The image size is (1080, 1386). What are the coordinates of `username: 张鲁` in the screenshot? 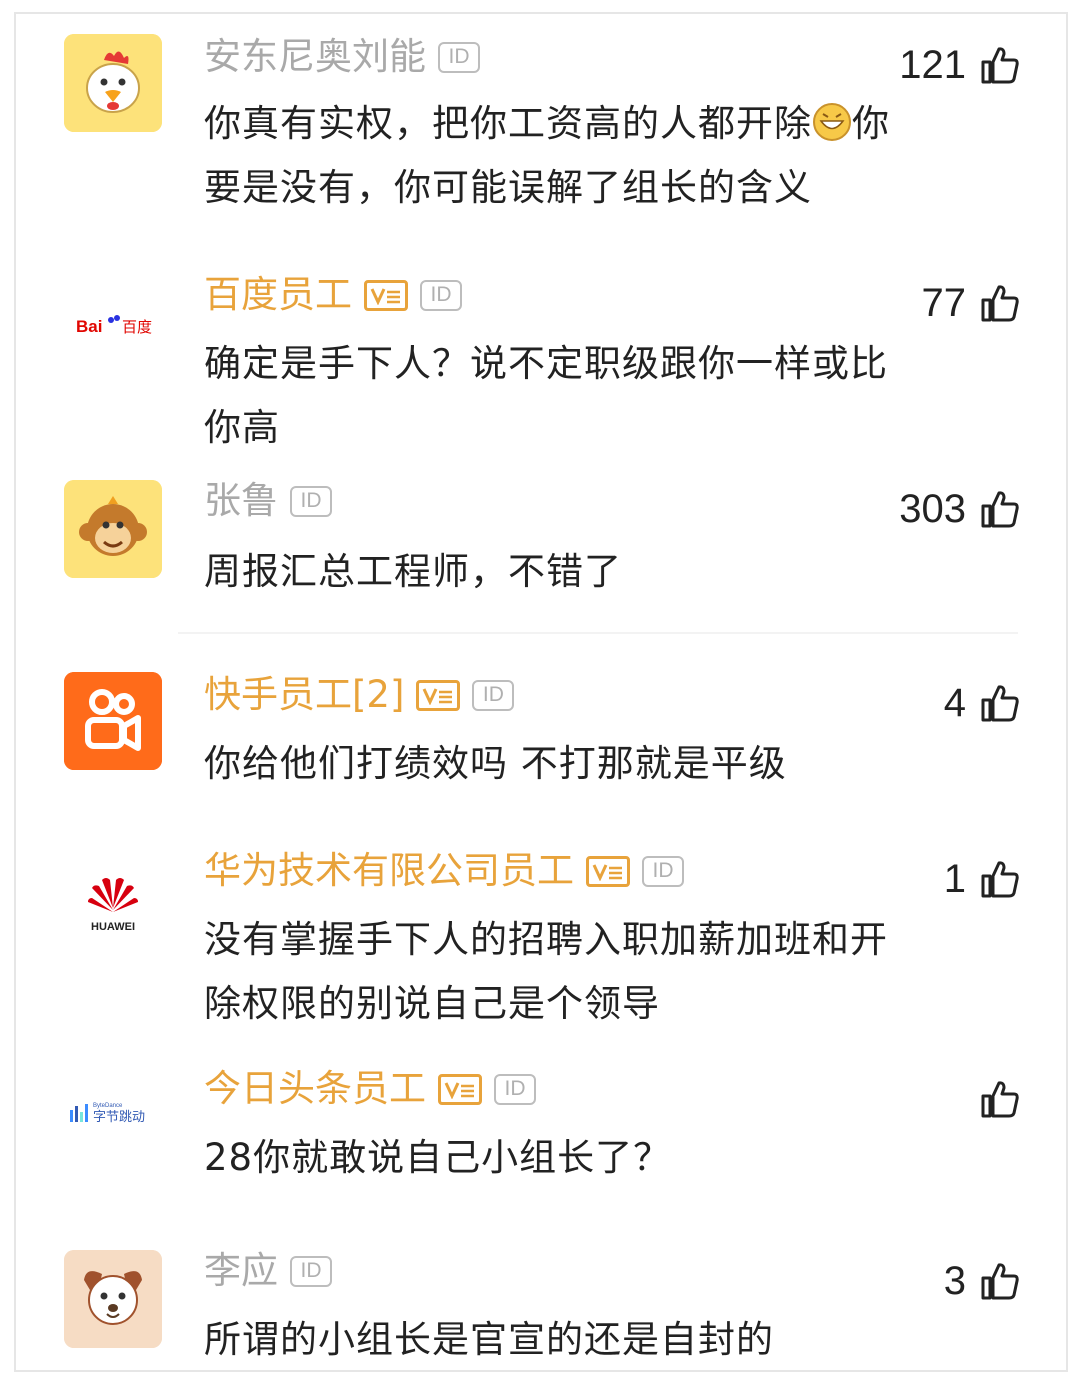 It's located at (241, 501).